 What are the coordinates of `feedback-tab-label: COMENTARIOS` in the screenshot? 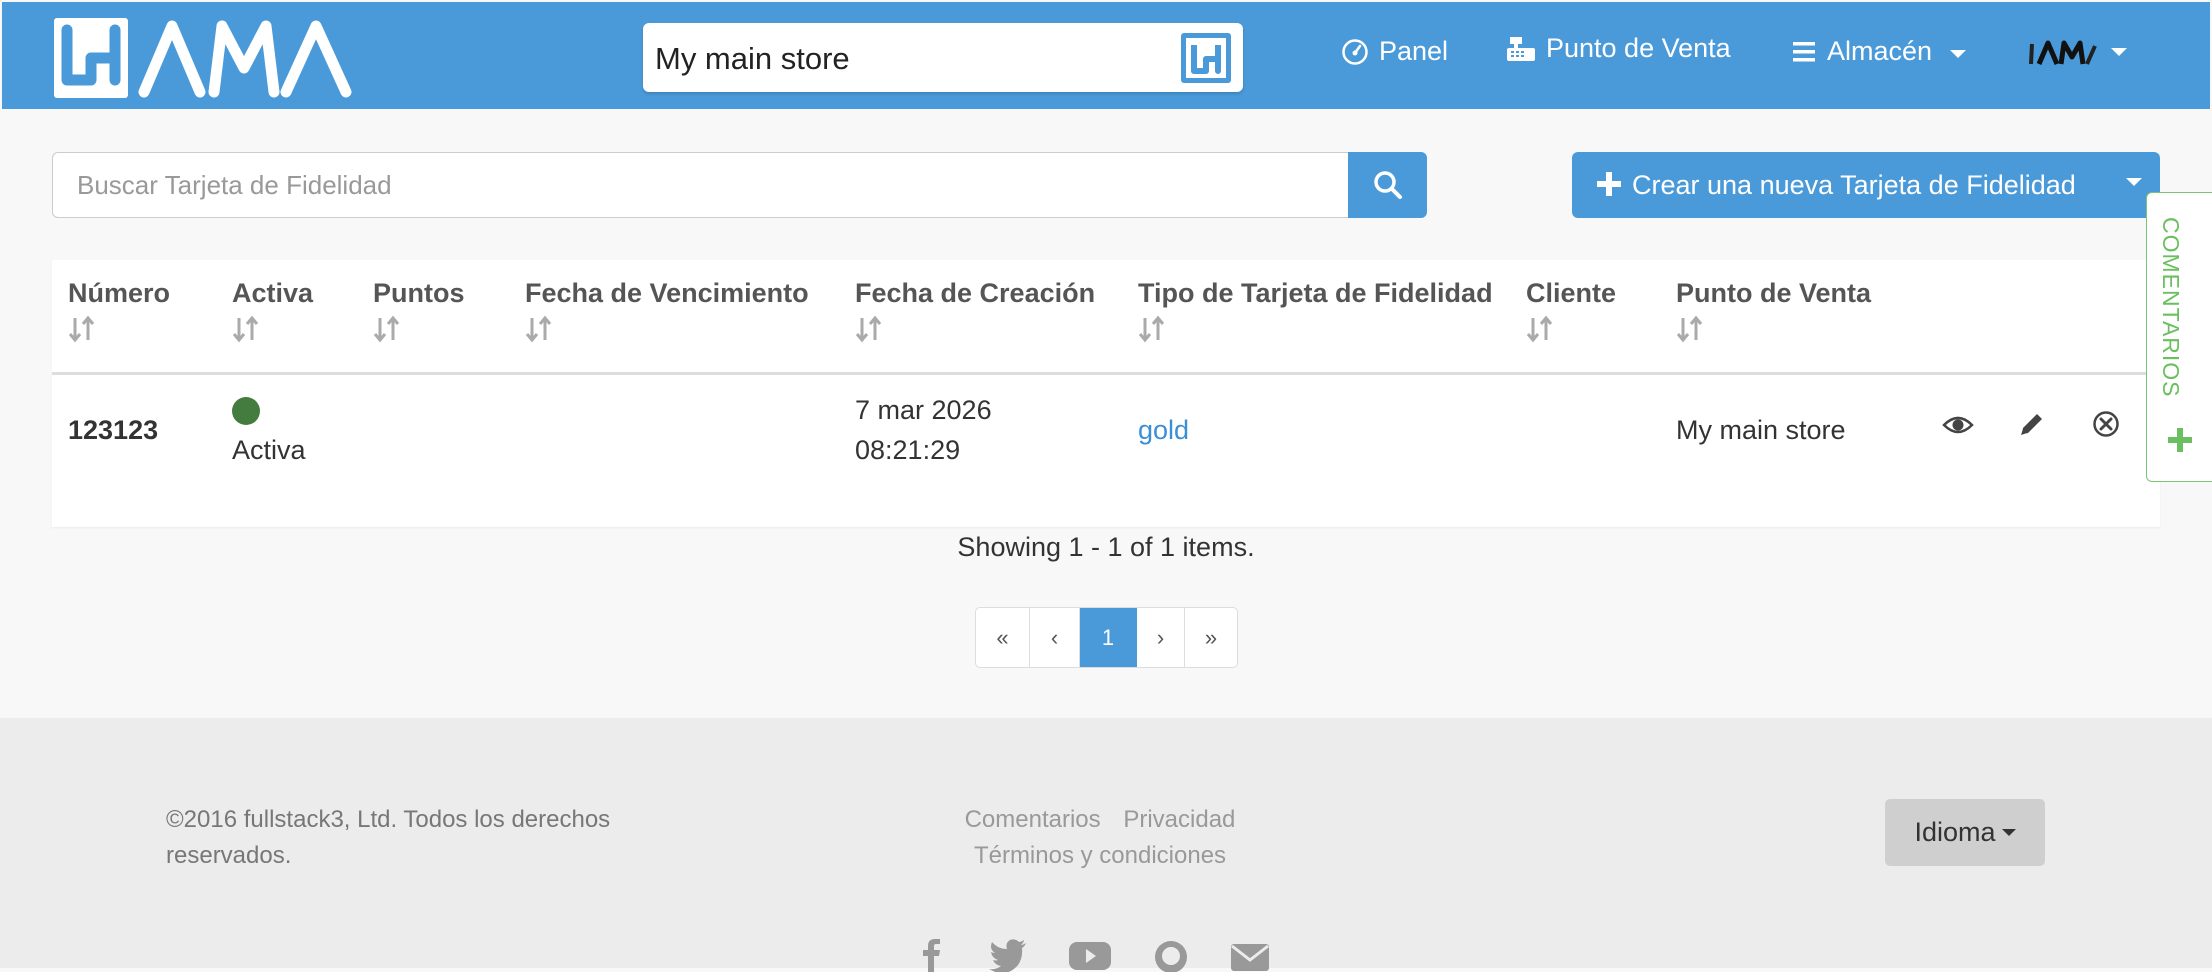 It's located at (2171, 307).